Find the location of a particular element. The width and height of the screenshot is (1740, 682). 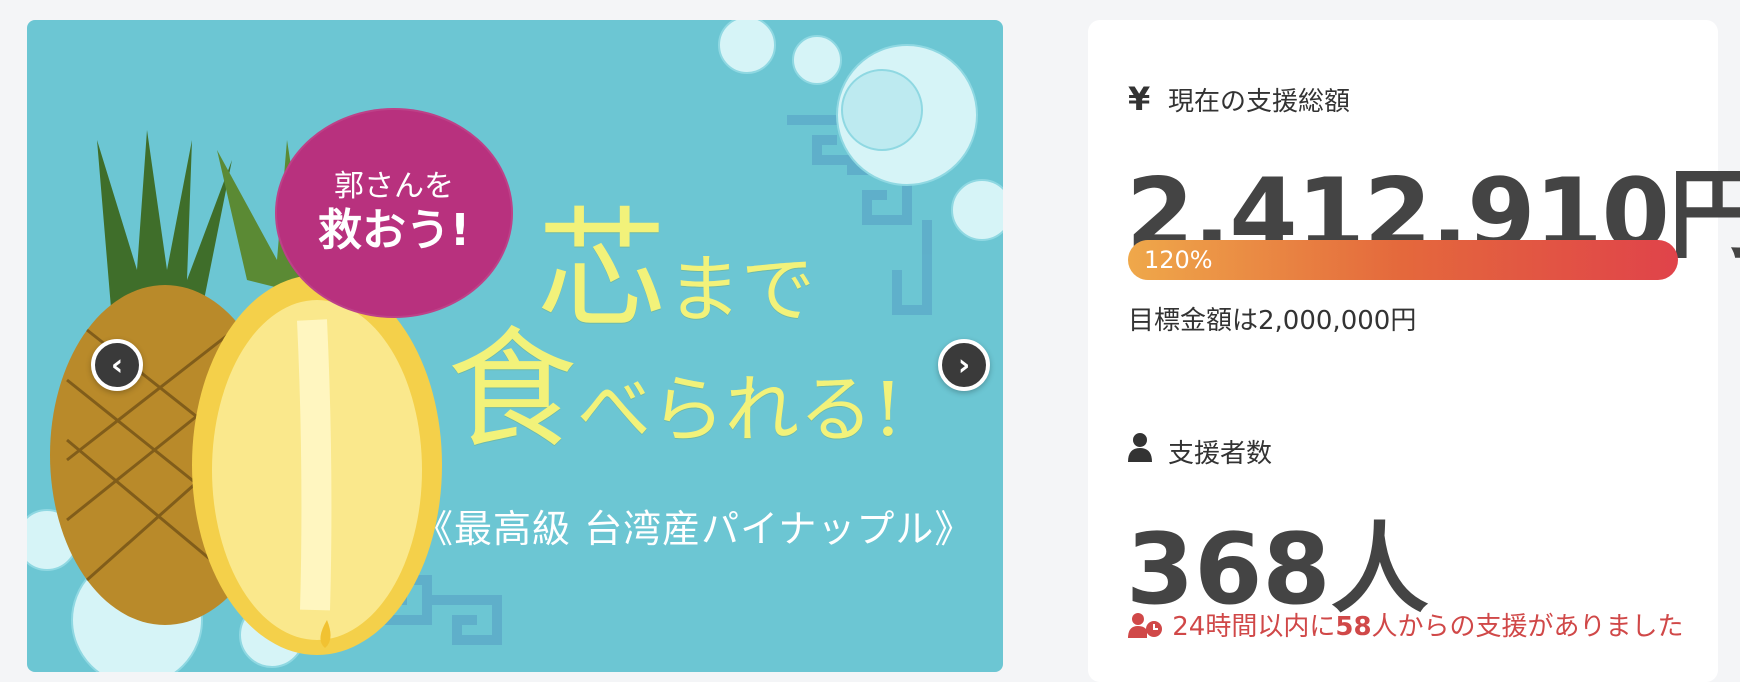

backers-label: 支援者数 is located at coordinates (1200, 451).